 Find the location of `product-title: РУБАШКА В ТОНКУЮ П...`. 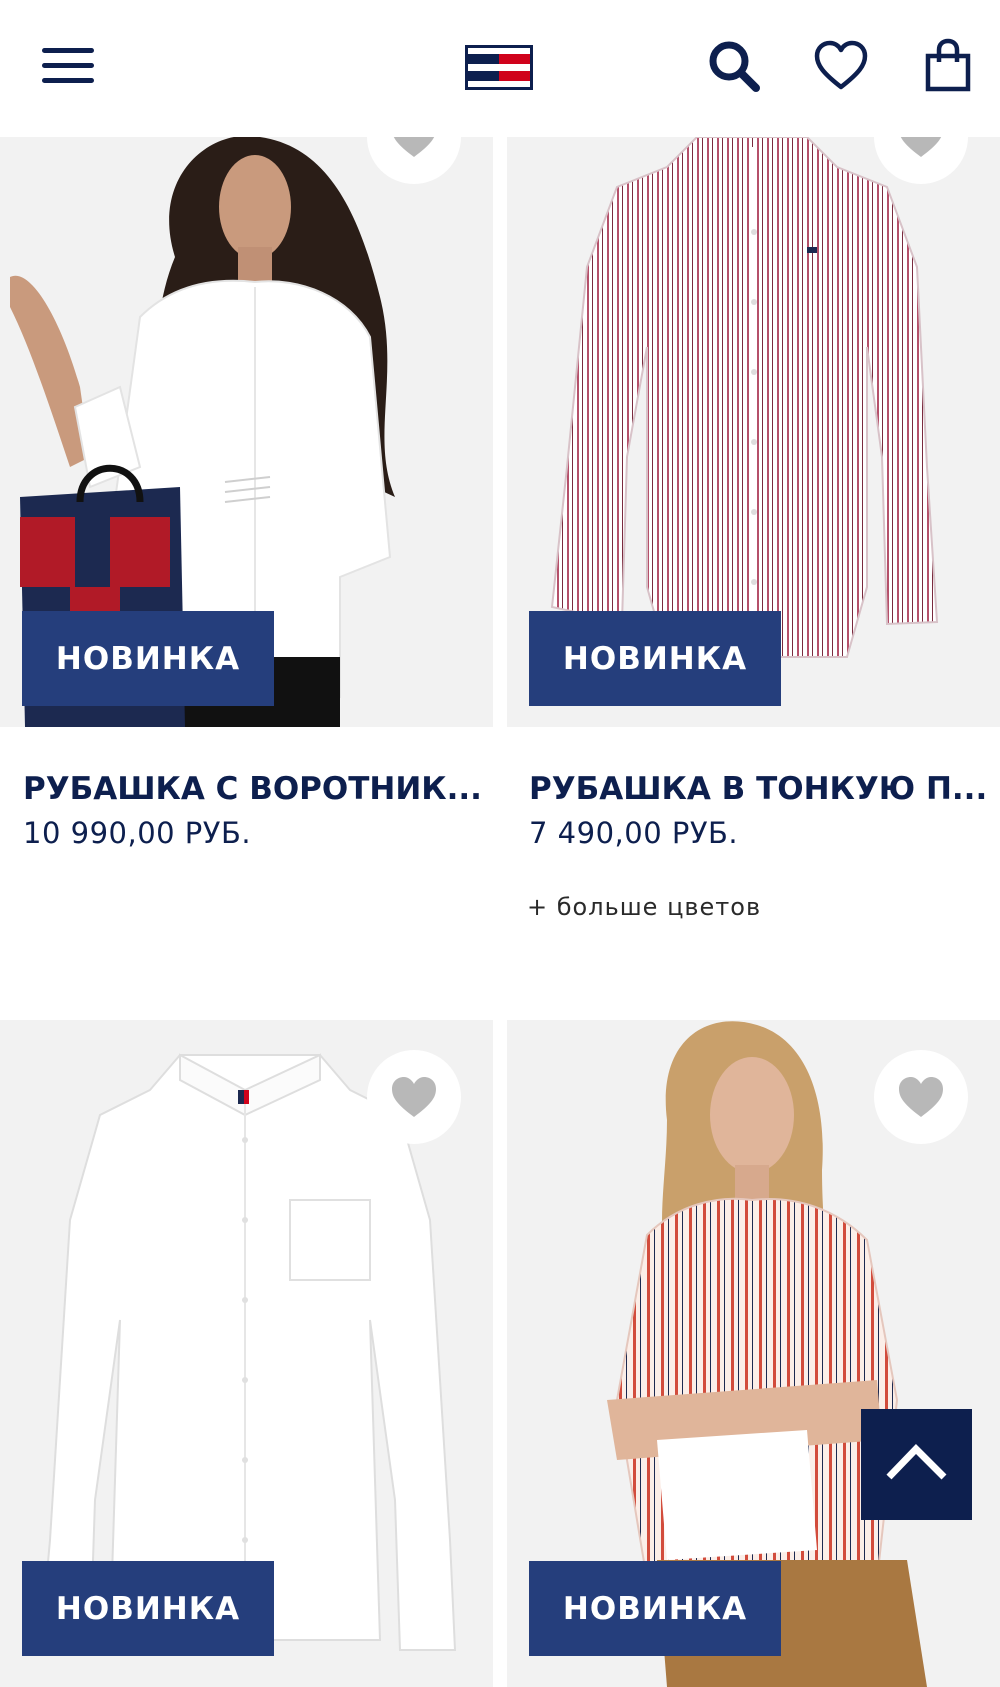

product-title: РУБАШКА В ТОНКУЮ П... is located at coordinates (759, 789).